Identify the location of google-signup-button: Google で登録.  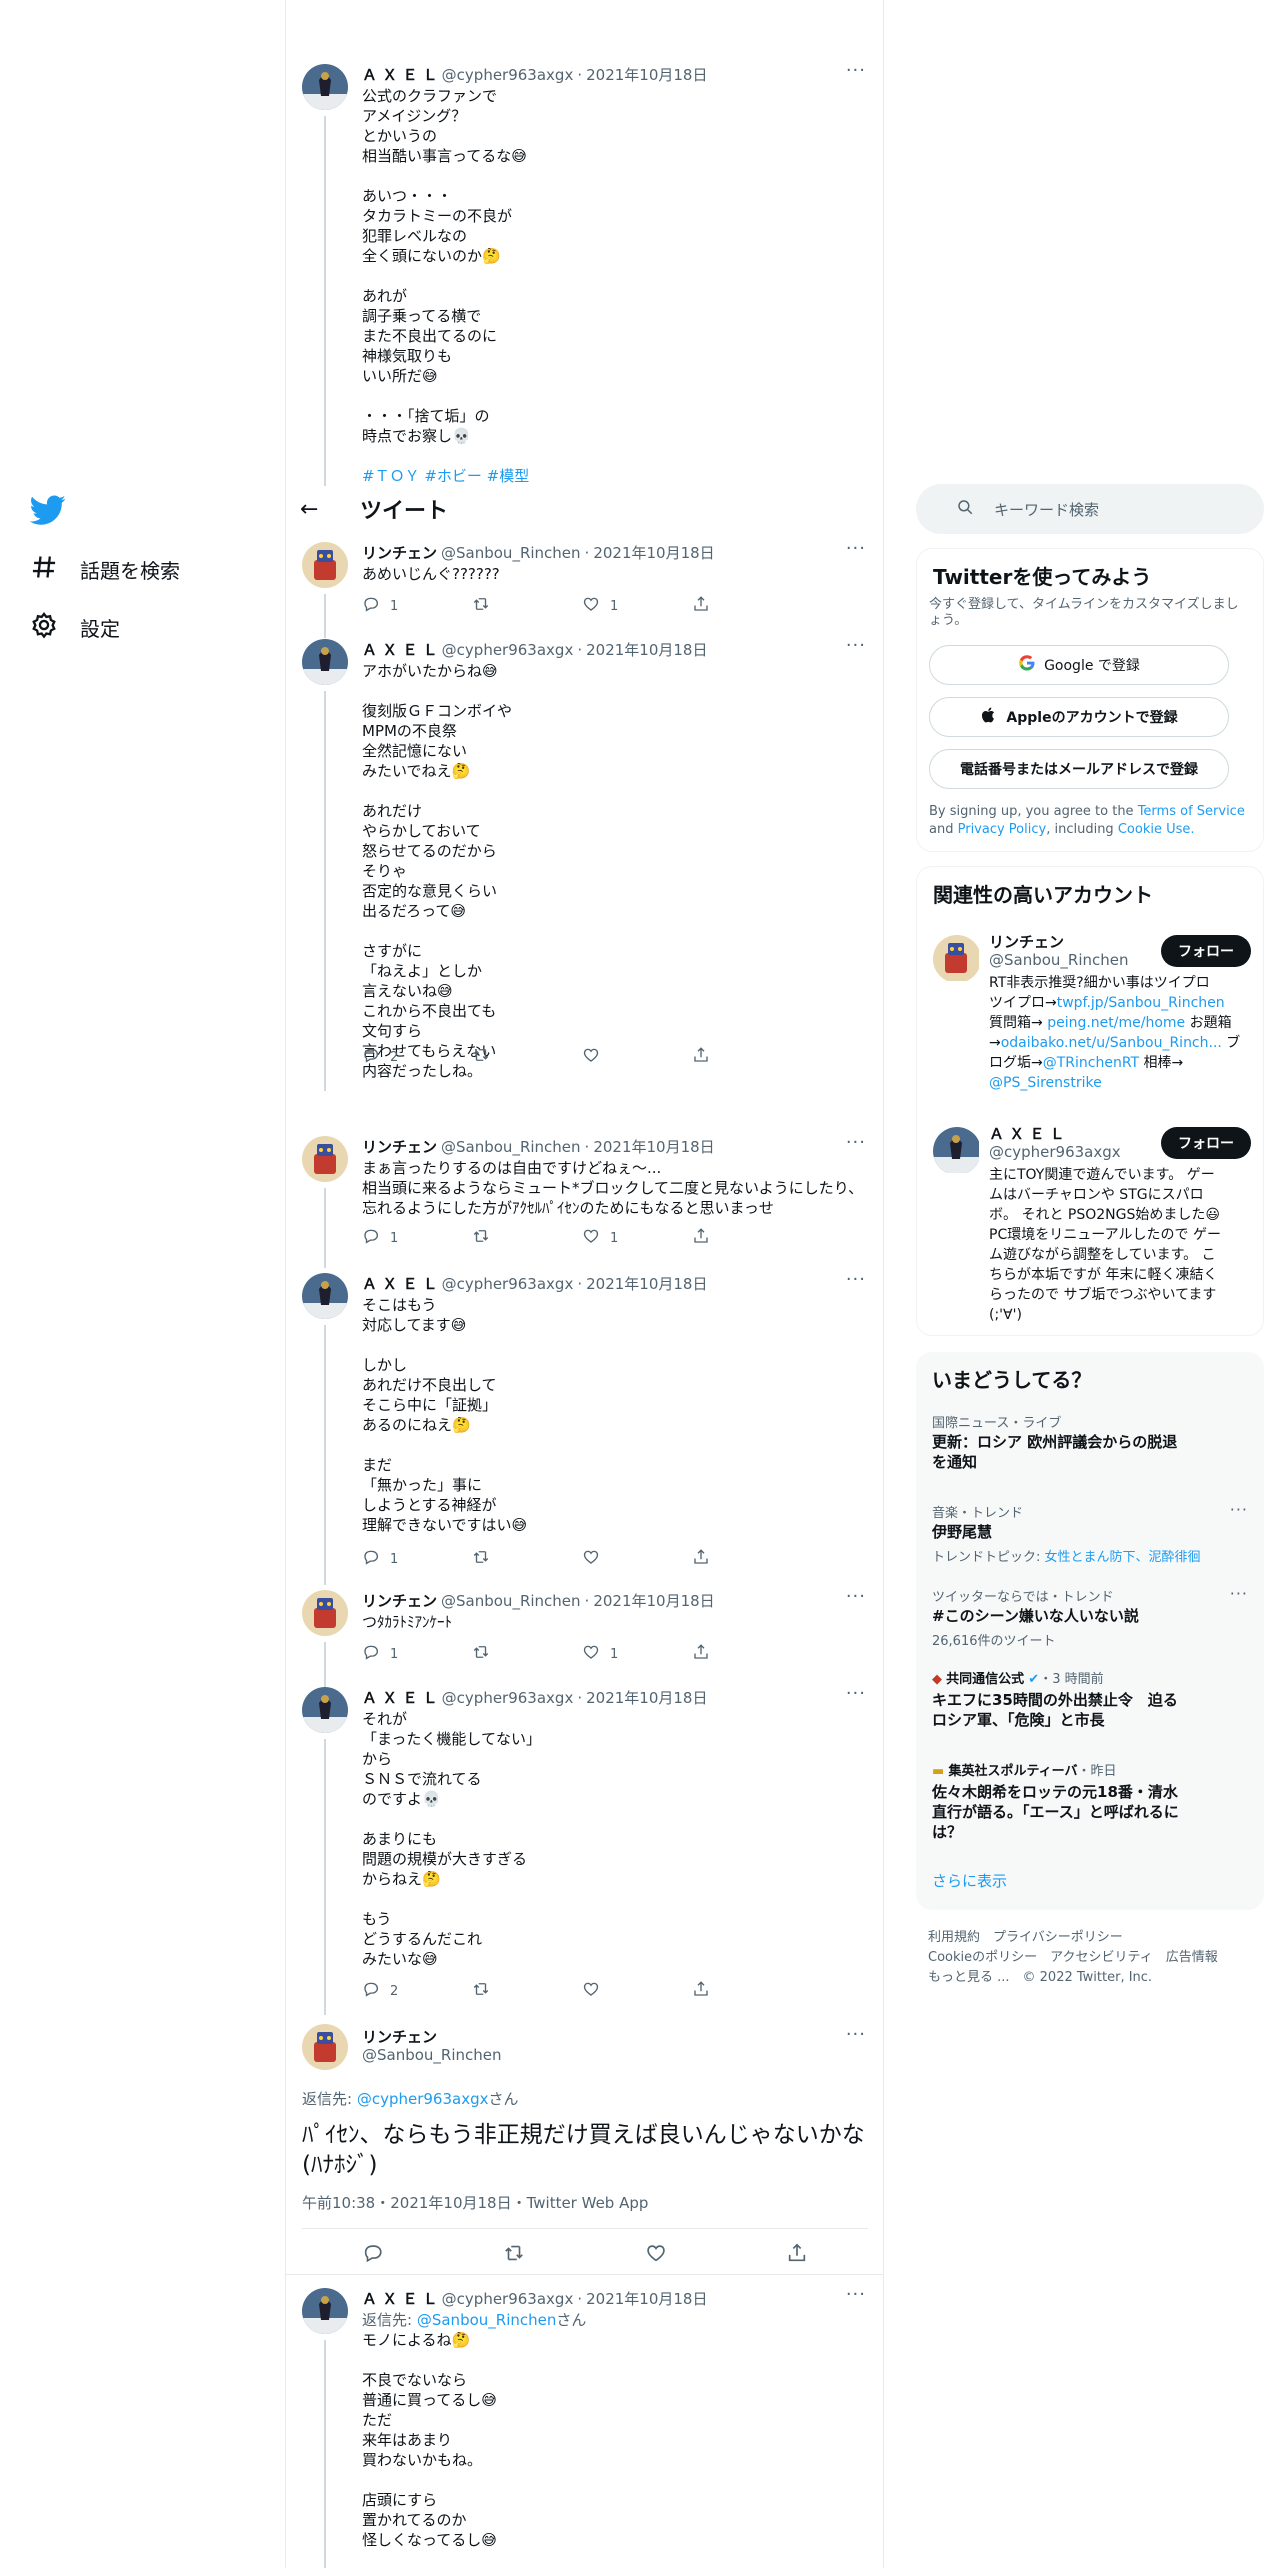
(1079, 665).